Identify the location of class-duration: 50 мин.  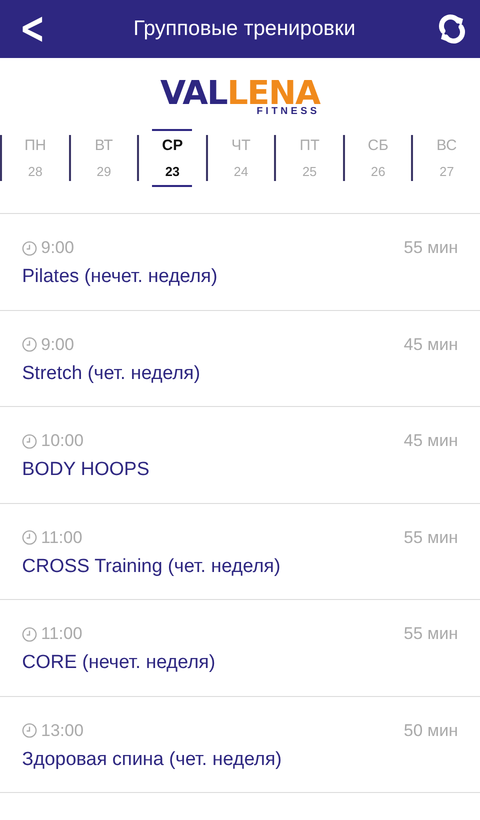
(431, 730).